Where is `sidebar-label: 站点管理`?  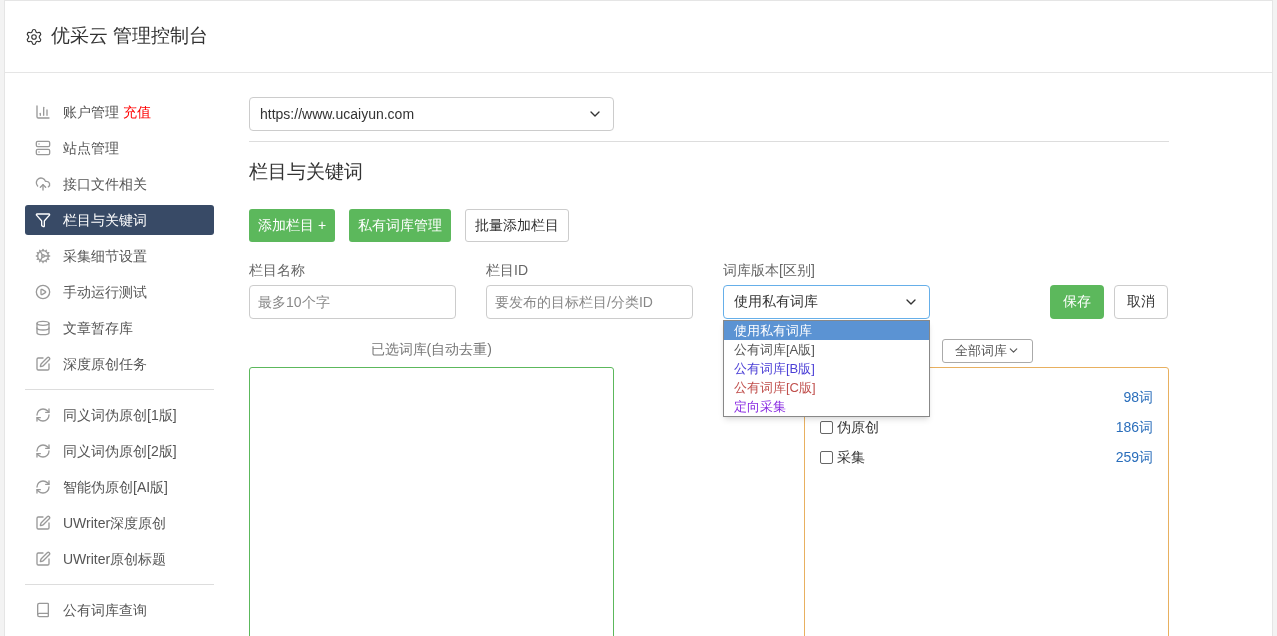
sidebar-label: 站点管理 is located at coordinates (91, 148).